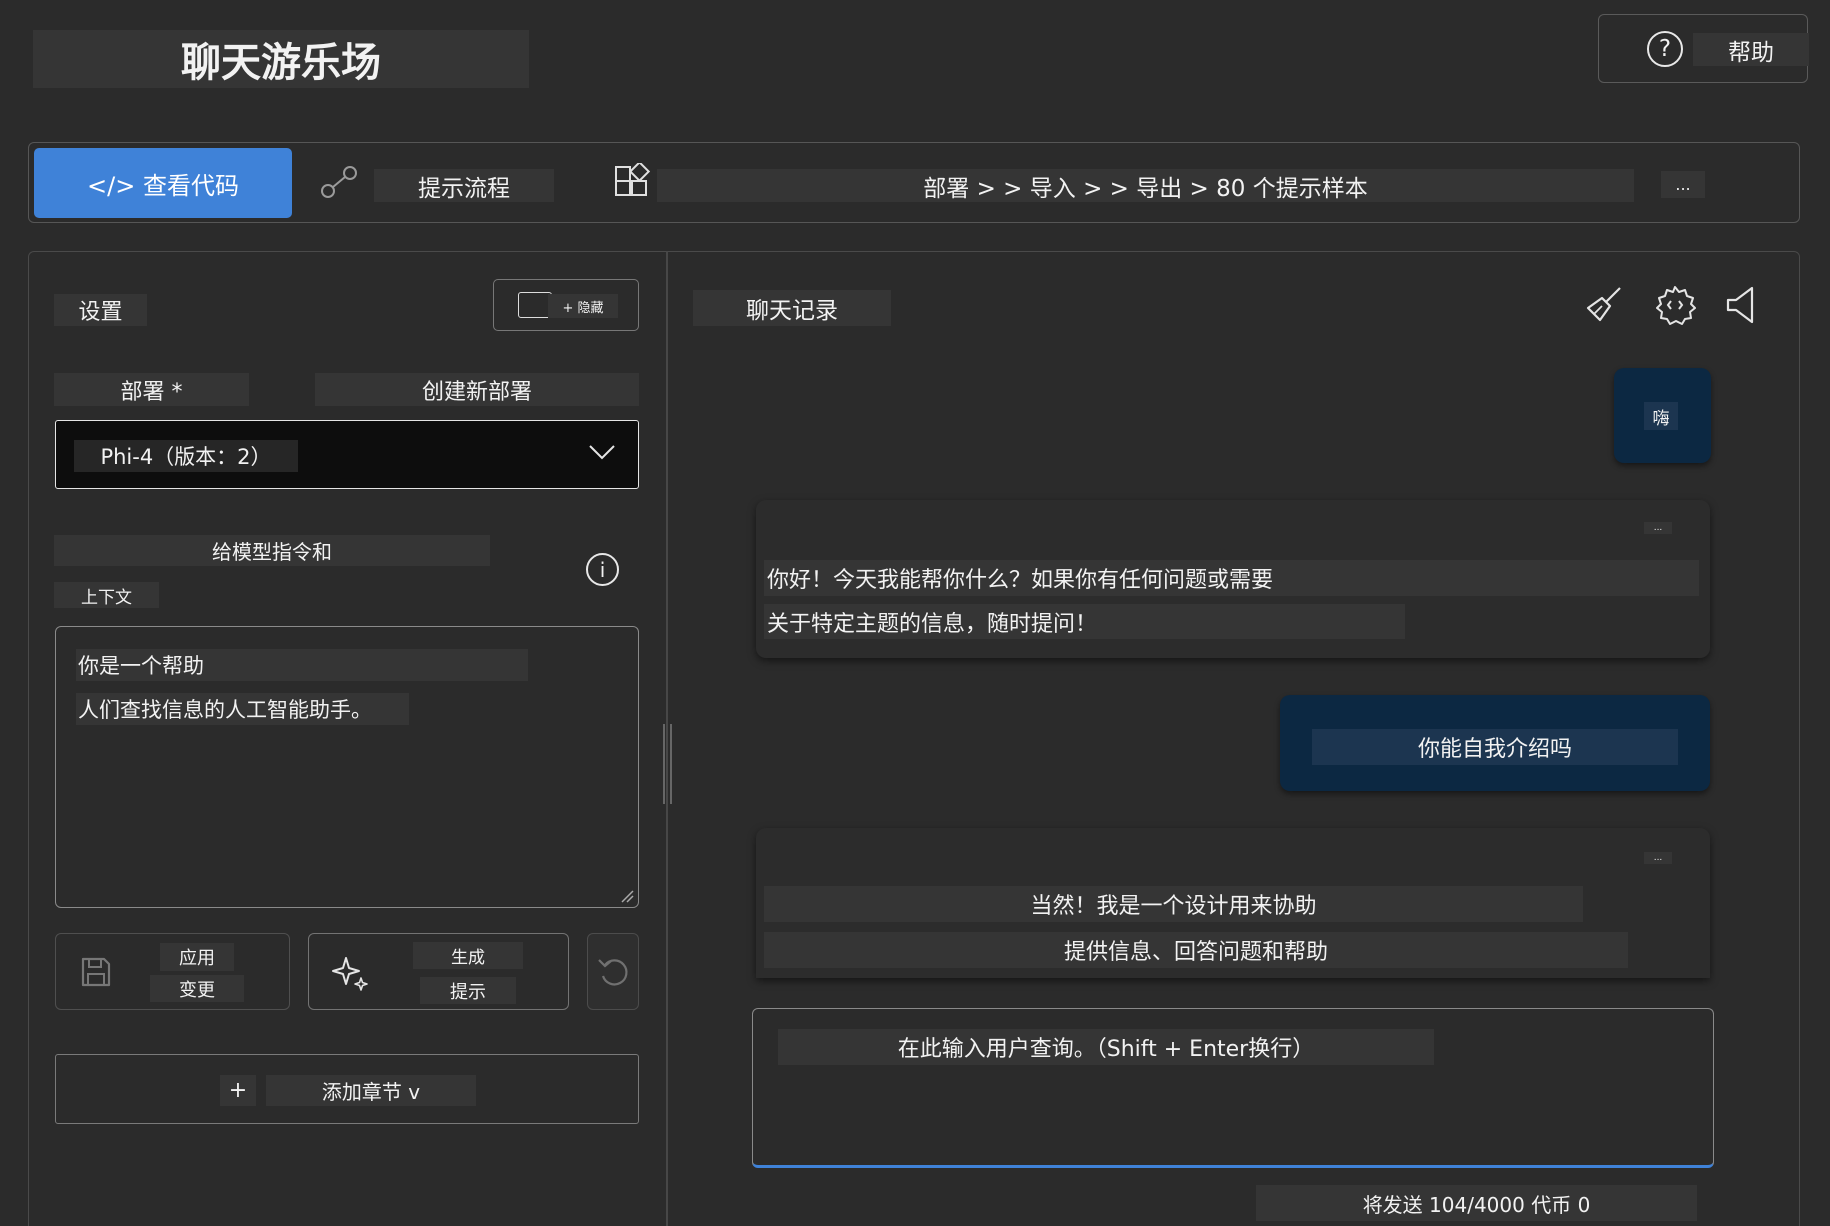  What do you see at coordinates (1603, 305) in the screenshot?
I see `broom-icon` at bounding box center [1603, 305].